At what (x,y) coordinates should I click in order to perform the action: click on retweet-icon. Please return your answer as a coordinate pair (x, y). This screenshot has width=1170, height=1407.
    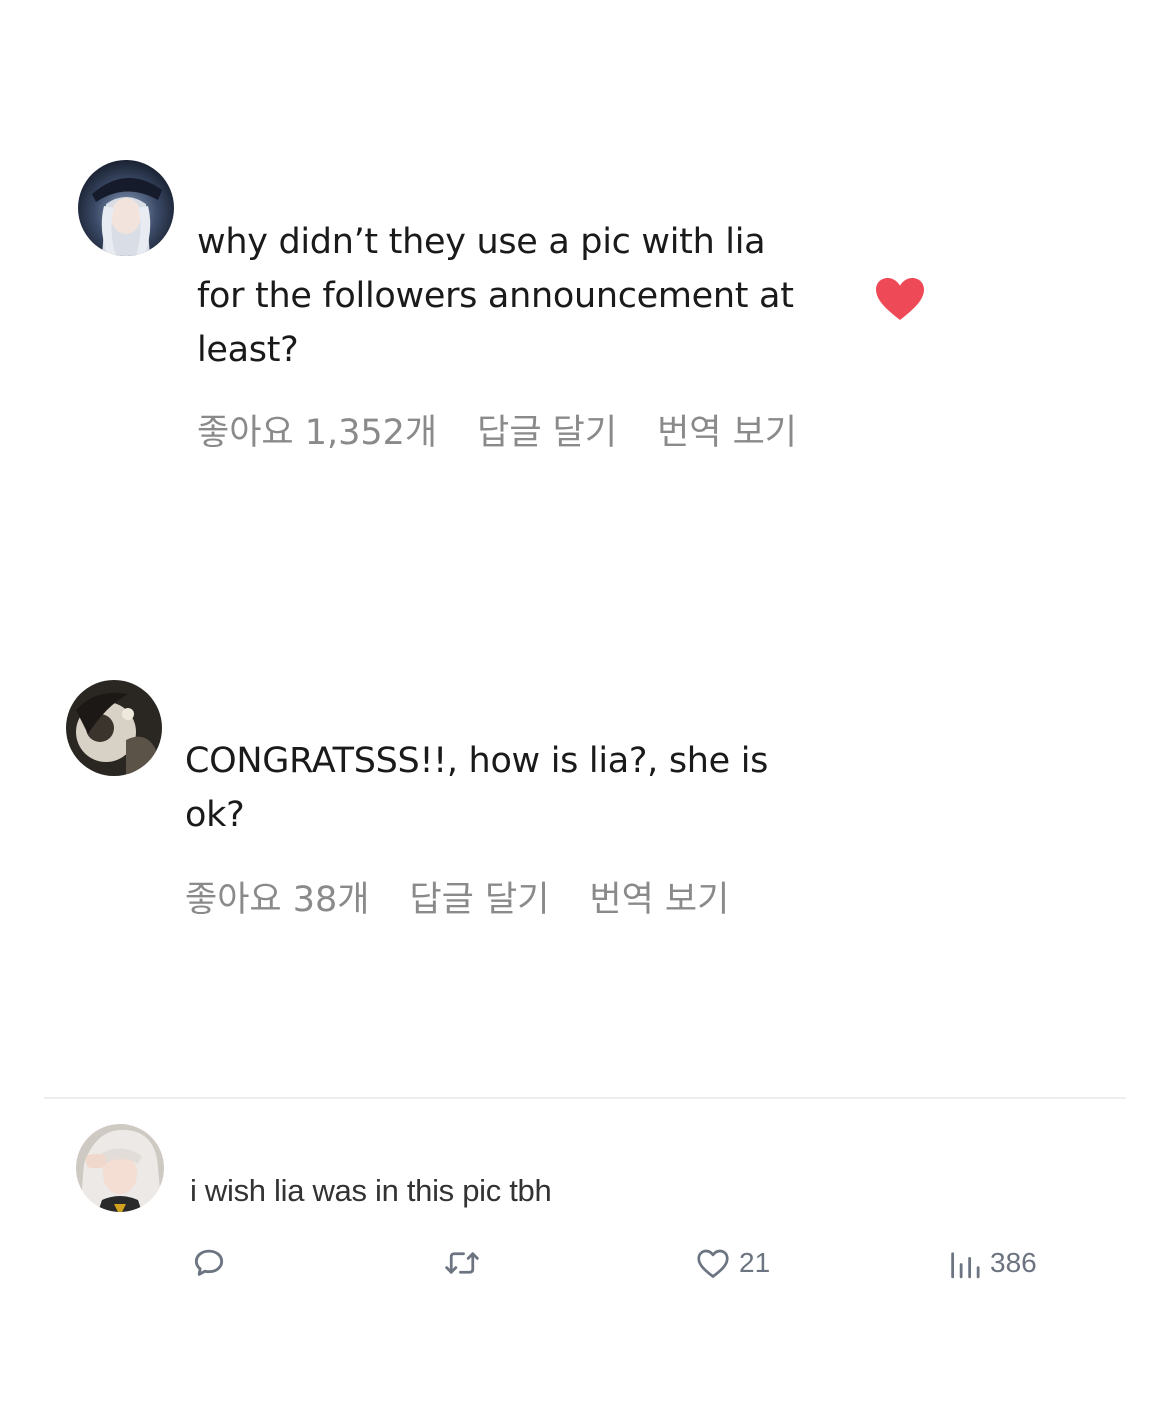
    Looking at the image, I should click on (462, 1263).